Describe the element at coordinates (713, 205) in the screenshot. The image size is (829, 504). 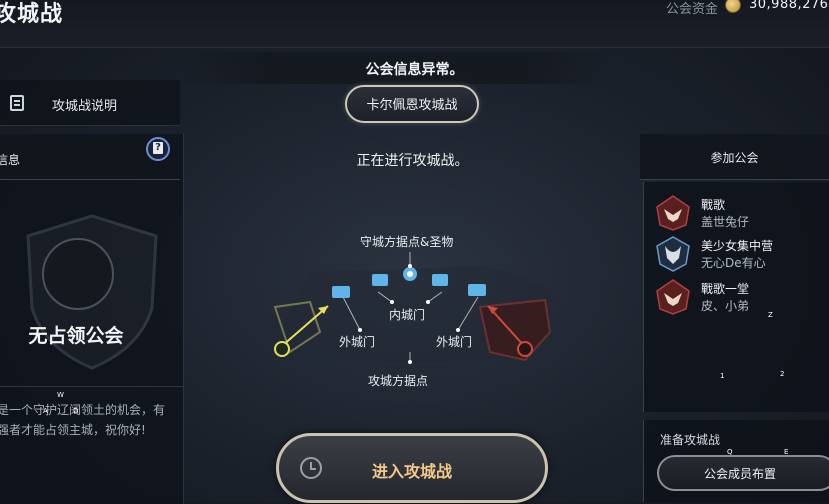
I see `guild-name: 戰歌` at that location.